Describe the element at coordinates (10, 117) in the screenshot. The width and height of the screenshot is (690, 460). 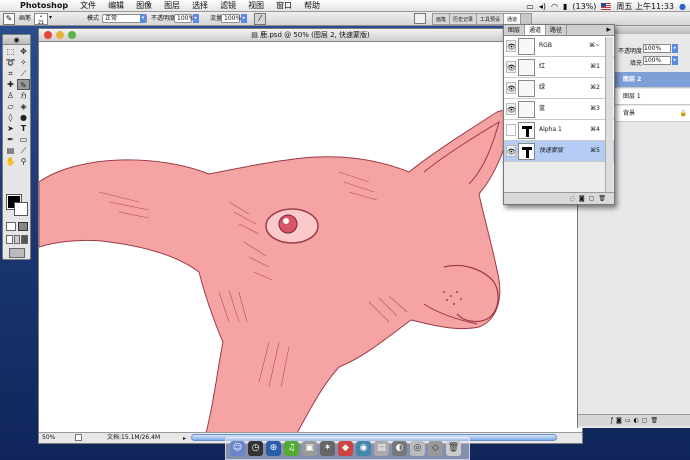
I see `blur-icon: ◊` at that location.